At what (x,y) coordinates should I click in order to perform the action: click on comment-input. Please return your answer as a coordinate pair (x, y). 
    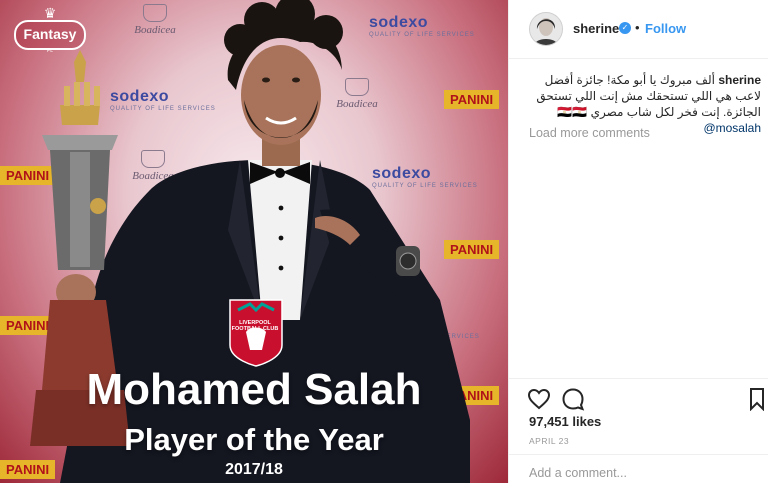
    Looking at the image, I should click on (639, 473).